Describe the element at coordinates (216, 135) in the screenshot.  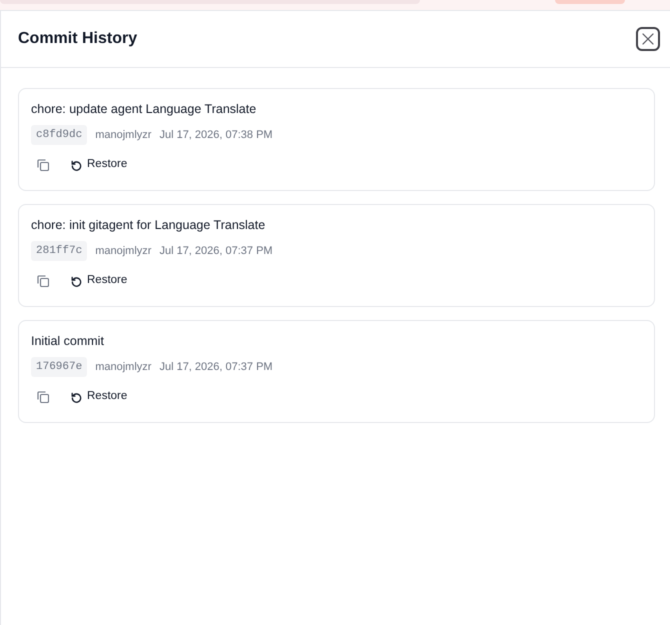
I see `commit-date: Jul 17, 2026, 07:38 PM` at that location.